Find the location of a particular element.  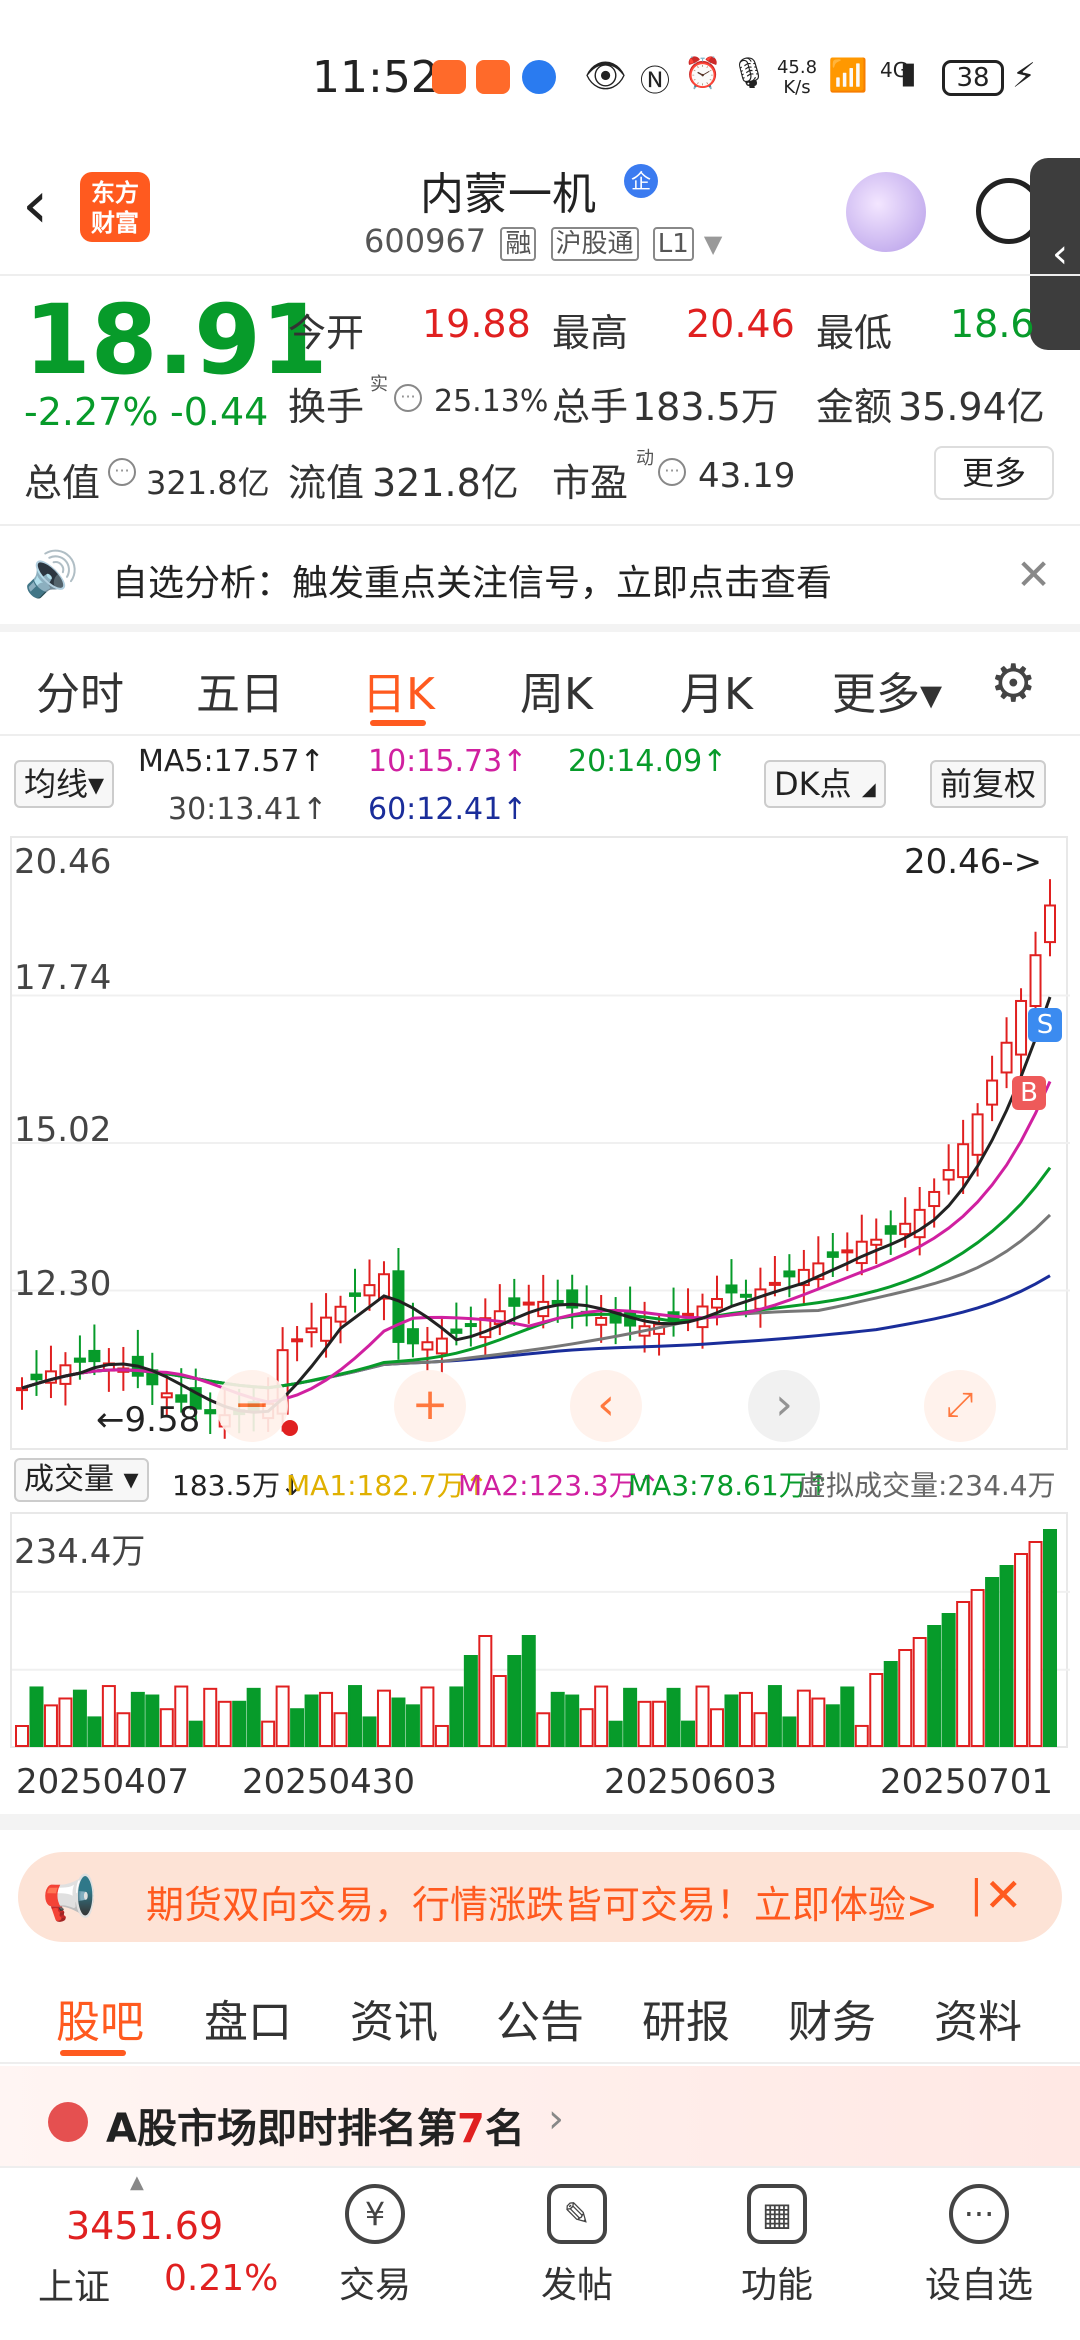

scroll-left-button: ‹ is located at coordinates (606, 1406).